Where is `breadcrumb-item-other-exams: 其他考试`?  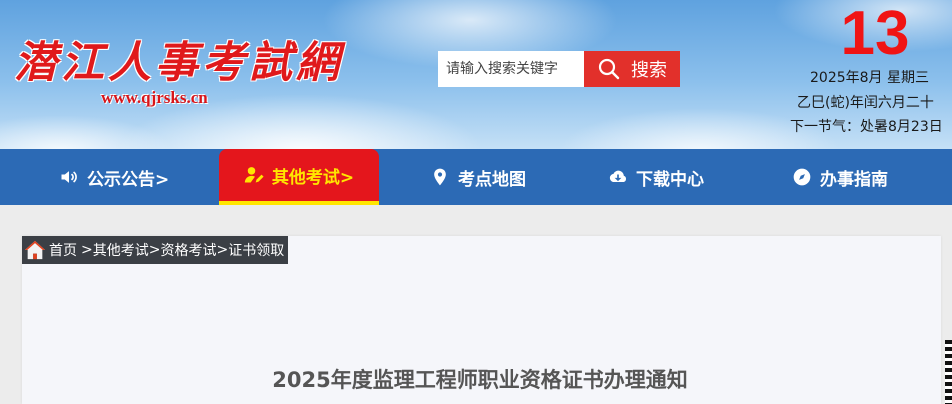
breadcrumb-item-other-exams: 其他考试 is located at coordinates (121, 250).